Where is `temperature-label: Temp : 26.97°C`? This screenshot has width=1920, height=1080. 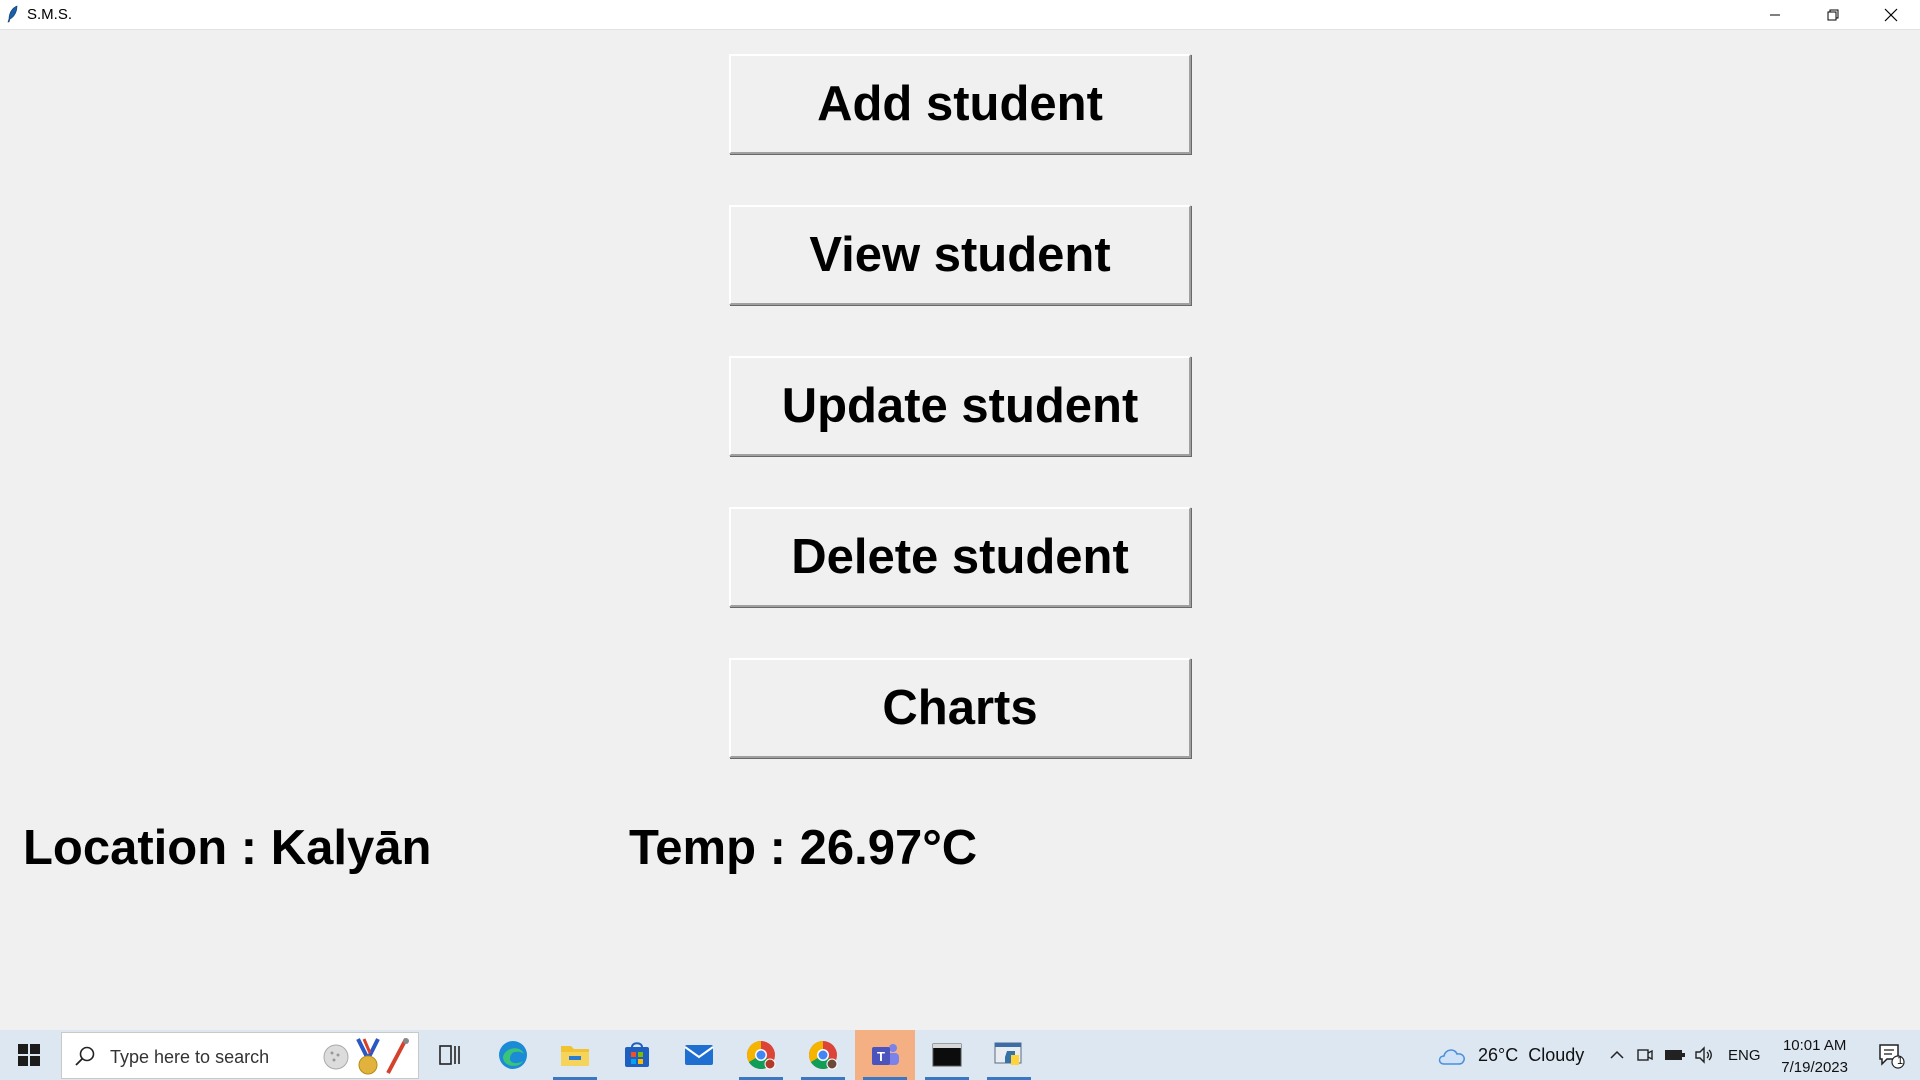
temperature-label: Temp : 26.97°C is located at coordinates (803, 848).